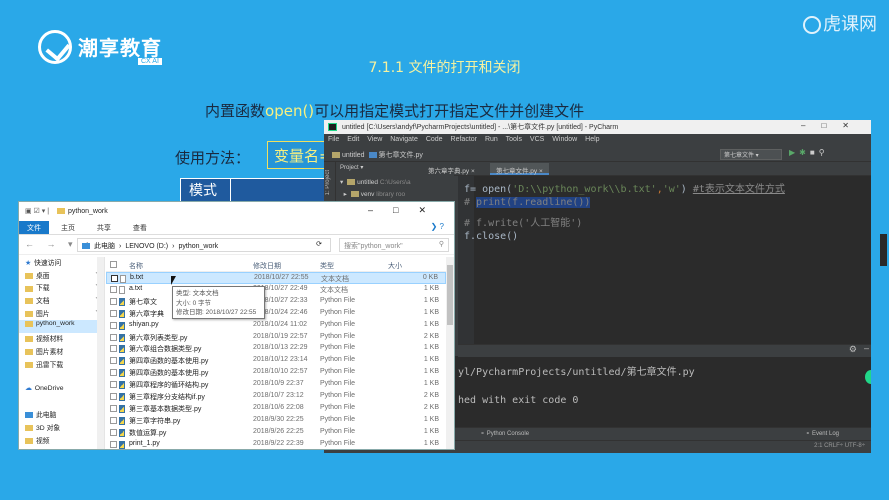  Describe the element at coordinates (140, 228) in the screenshot. I see `ribbon-tab-view: 查看` at that location.